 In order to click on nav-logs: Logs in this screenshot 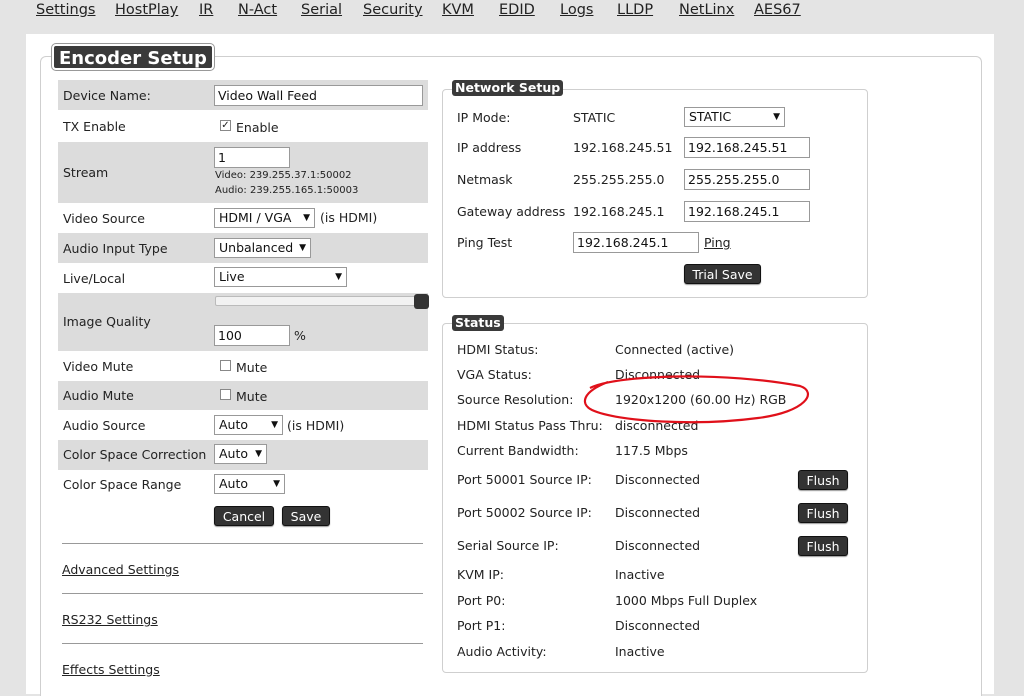, I will do `click(576, 10)`.